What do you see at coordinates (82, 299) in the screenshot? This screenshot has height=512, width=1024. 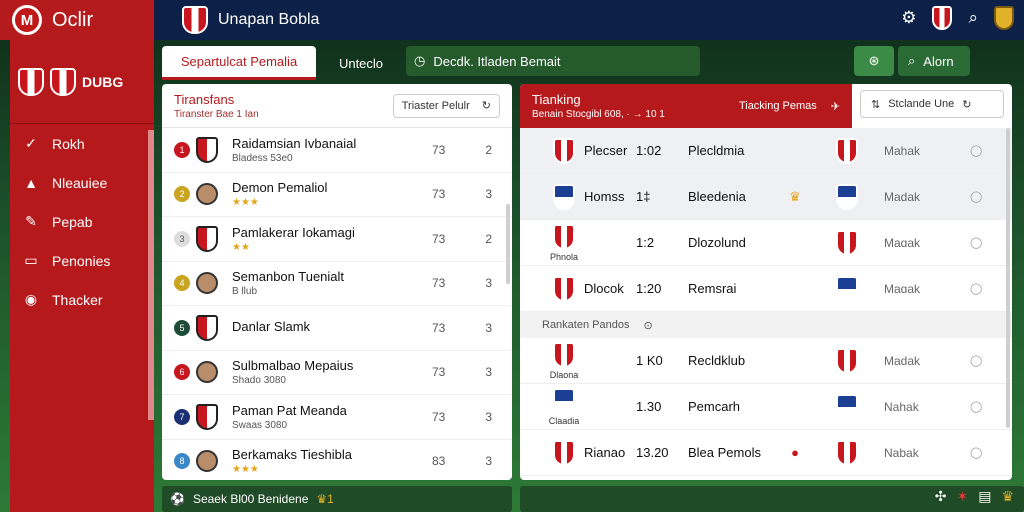 I see `sidebar-item-thacker: ◉ Thacker` at bounding box center [82, 299].